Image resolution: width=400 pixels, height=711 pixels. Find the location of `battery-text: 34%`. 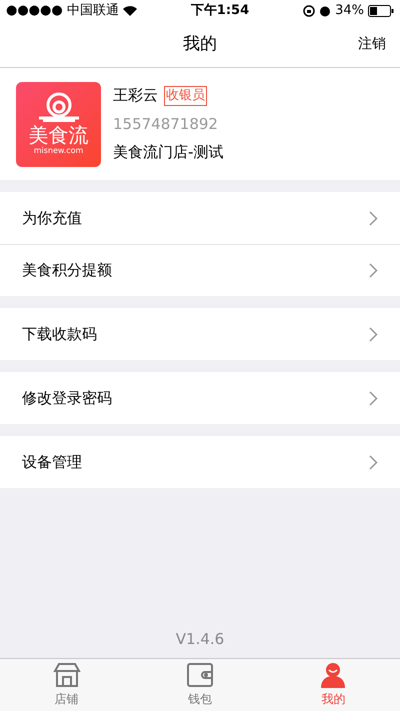

battery-text: 34% is located at coordinates (349, 11).